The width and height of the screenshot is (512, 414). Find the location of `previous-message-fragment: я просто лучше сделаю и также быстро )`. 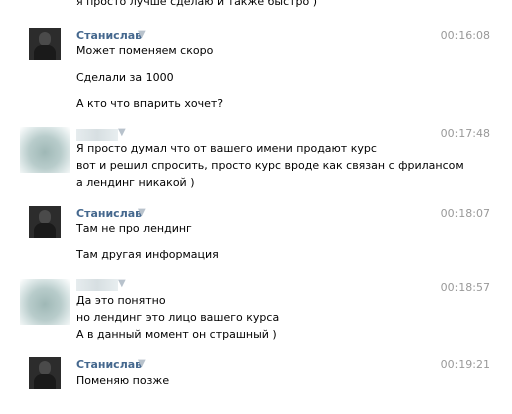

previous-message-fragment: я просто лучше сделаю и также быстро ) is located at coordinates (197, 4).